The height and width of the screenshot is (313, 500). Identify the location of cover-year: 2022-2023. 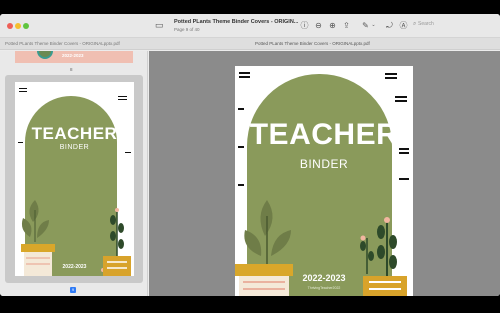
(324, 278).